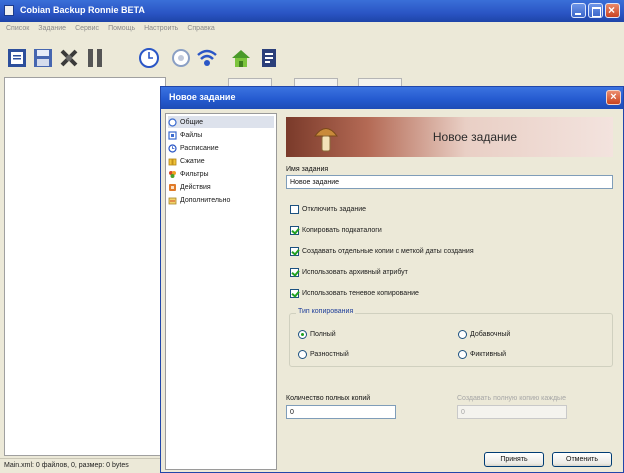 The height and width of the screenshot is (473, 624). Describe the element at coordinates (17, 28) in the screenshot. I see `menu-item-list: Список` at that location.